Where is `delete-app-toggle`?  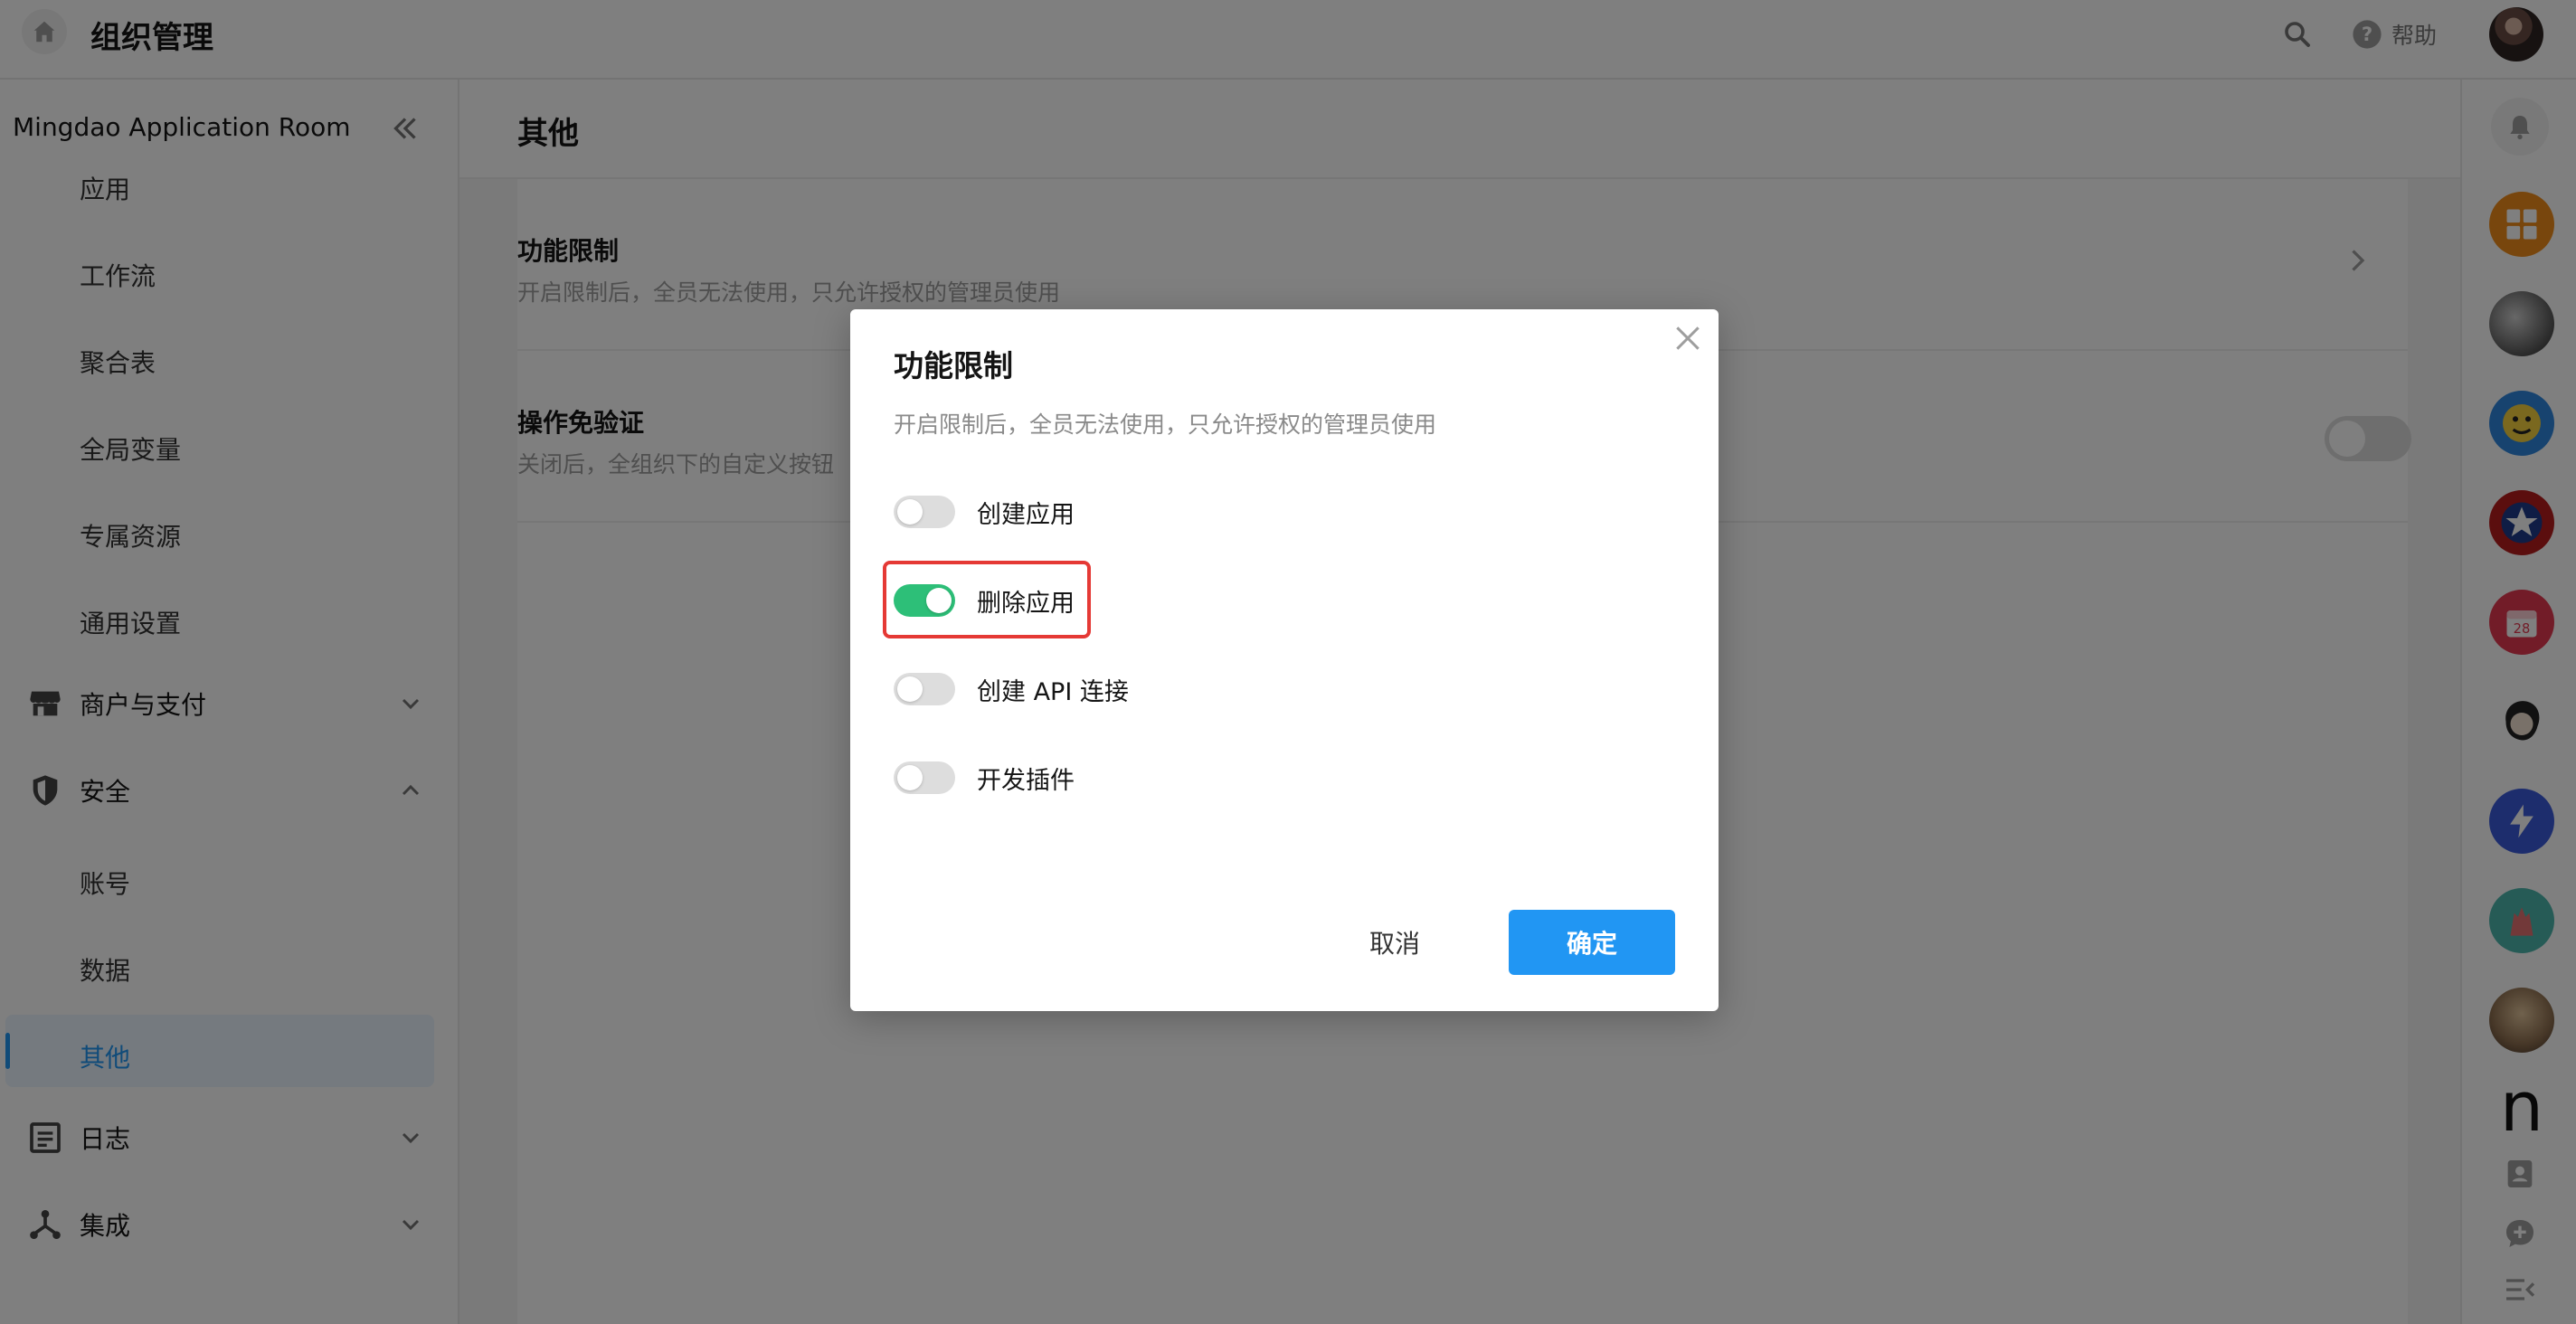 delete-app-toggle is located at coordinates (925, 600).